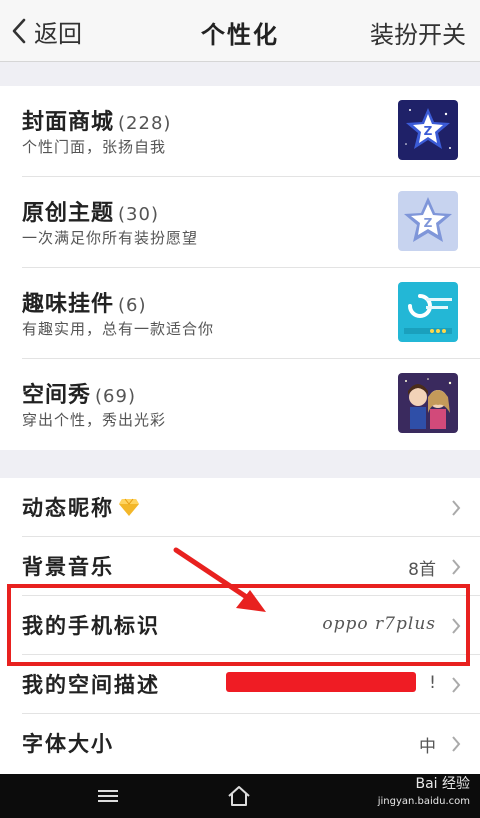  Describe the element at coordinates (428, 312) in the screenshot. I see `widget-icon` at that location.